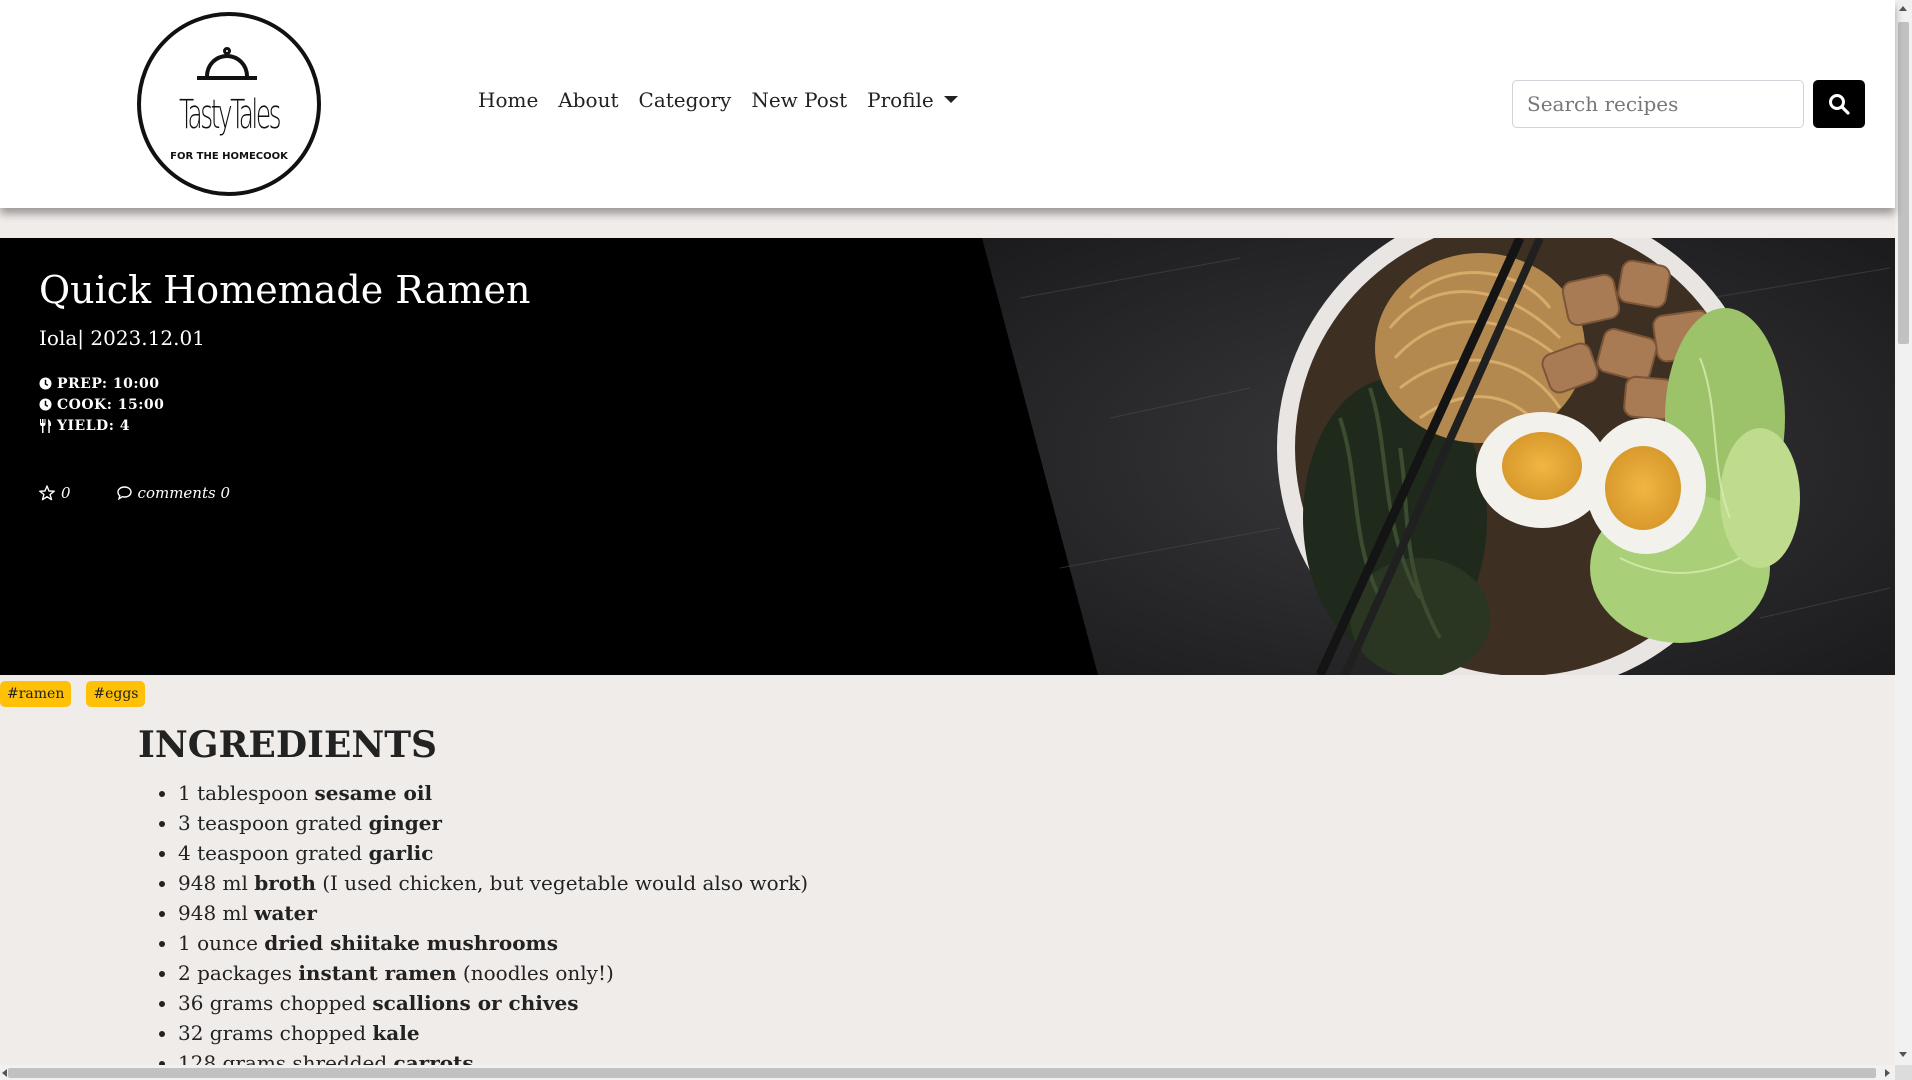 This screenshot has width=1912, height=1080. I want to click on tag-ramen: #ramen, so click(36, 694).